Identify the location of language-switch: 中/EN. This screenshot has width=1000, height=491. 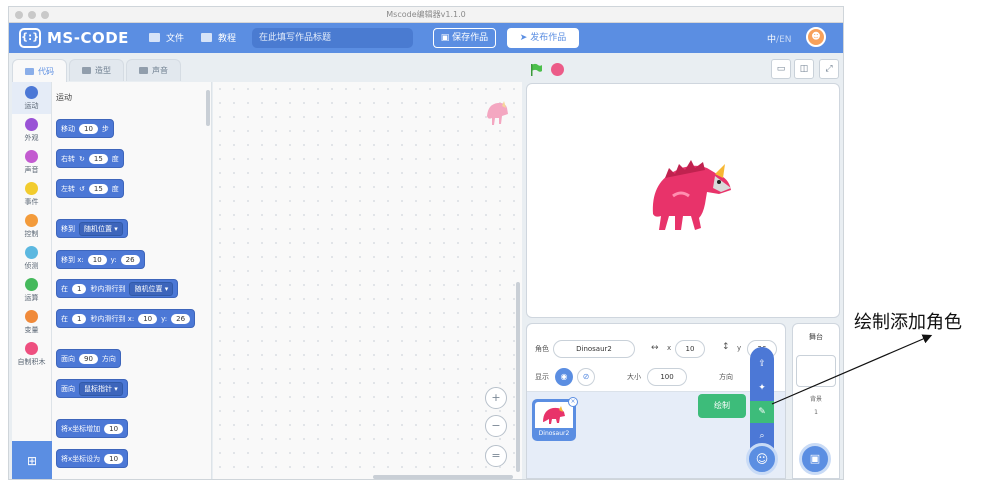
(779, 38).